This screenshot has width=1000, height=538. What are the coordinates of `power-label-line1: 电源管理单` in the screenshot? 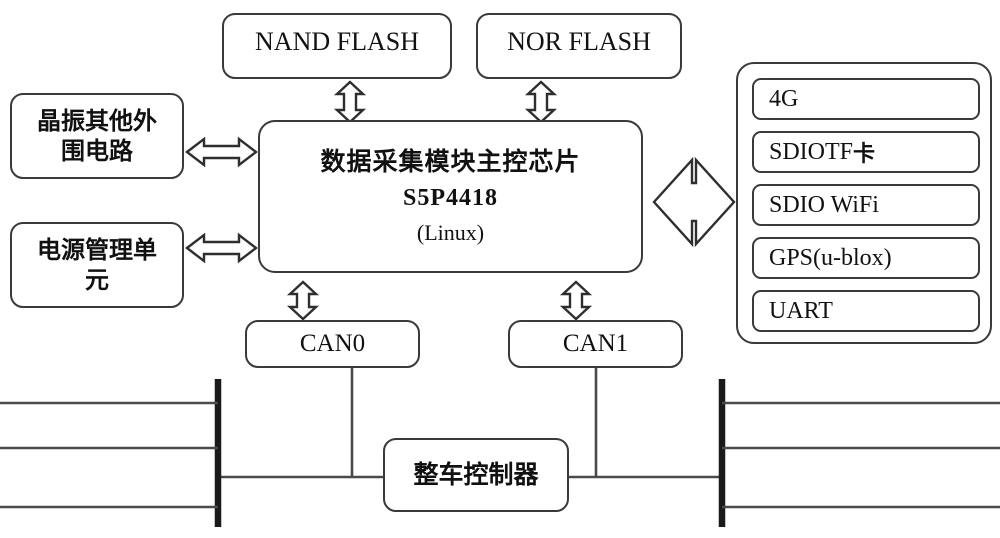 It's located at (97, 250).